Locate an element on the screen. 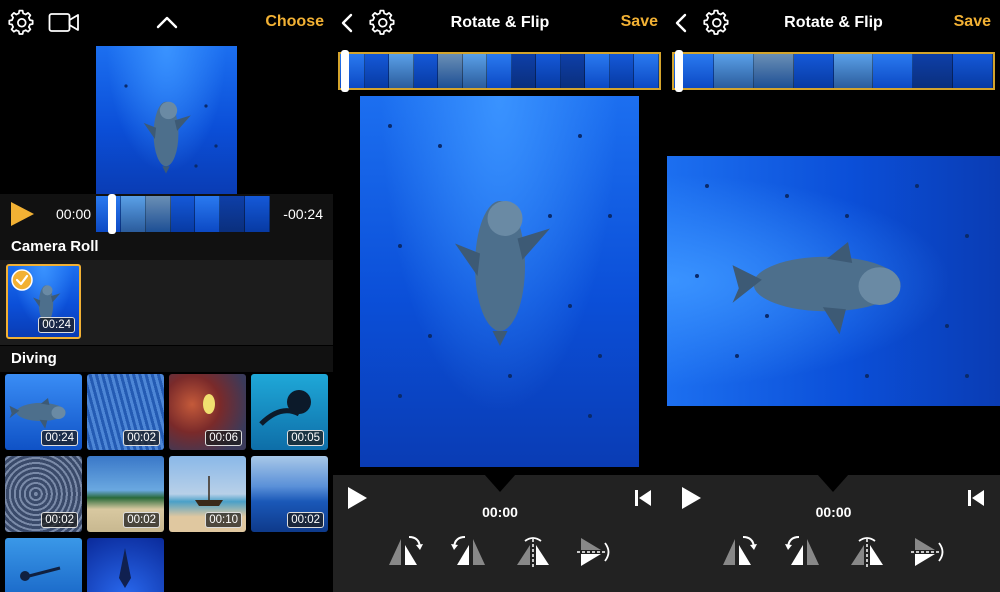 This screenshot has height=592, width=1000. camera-roll-header: Camera Roll is located at coordinates (166, 247).